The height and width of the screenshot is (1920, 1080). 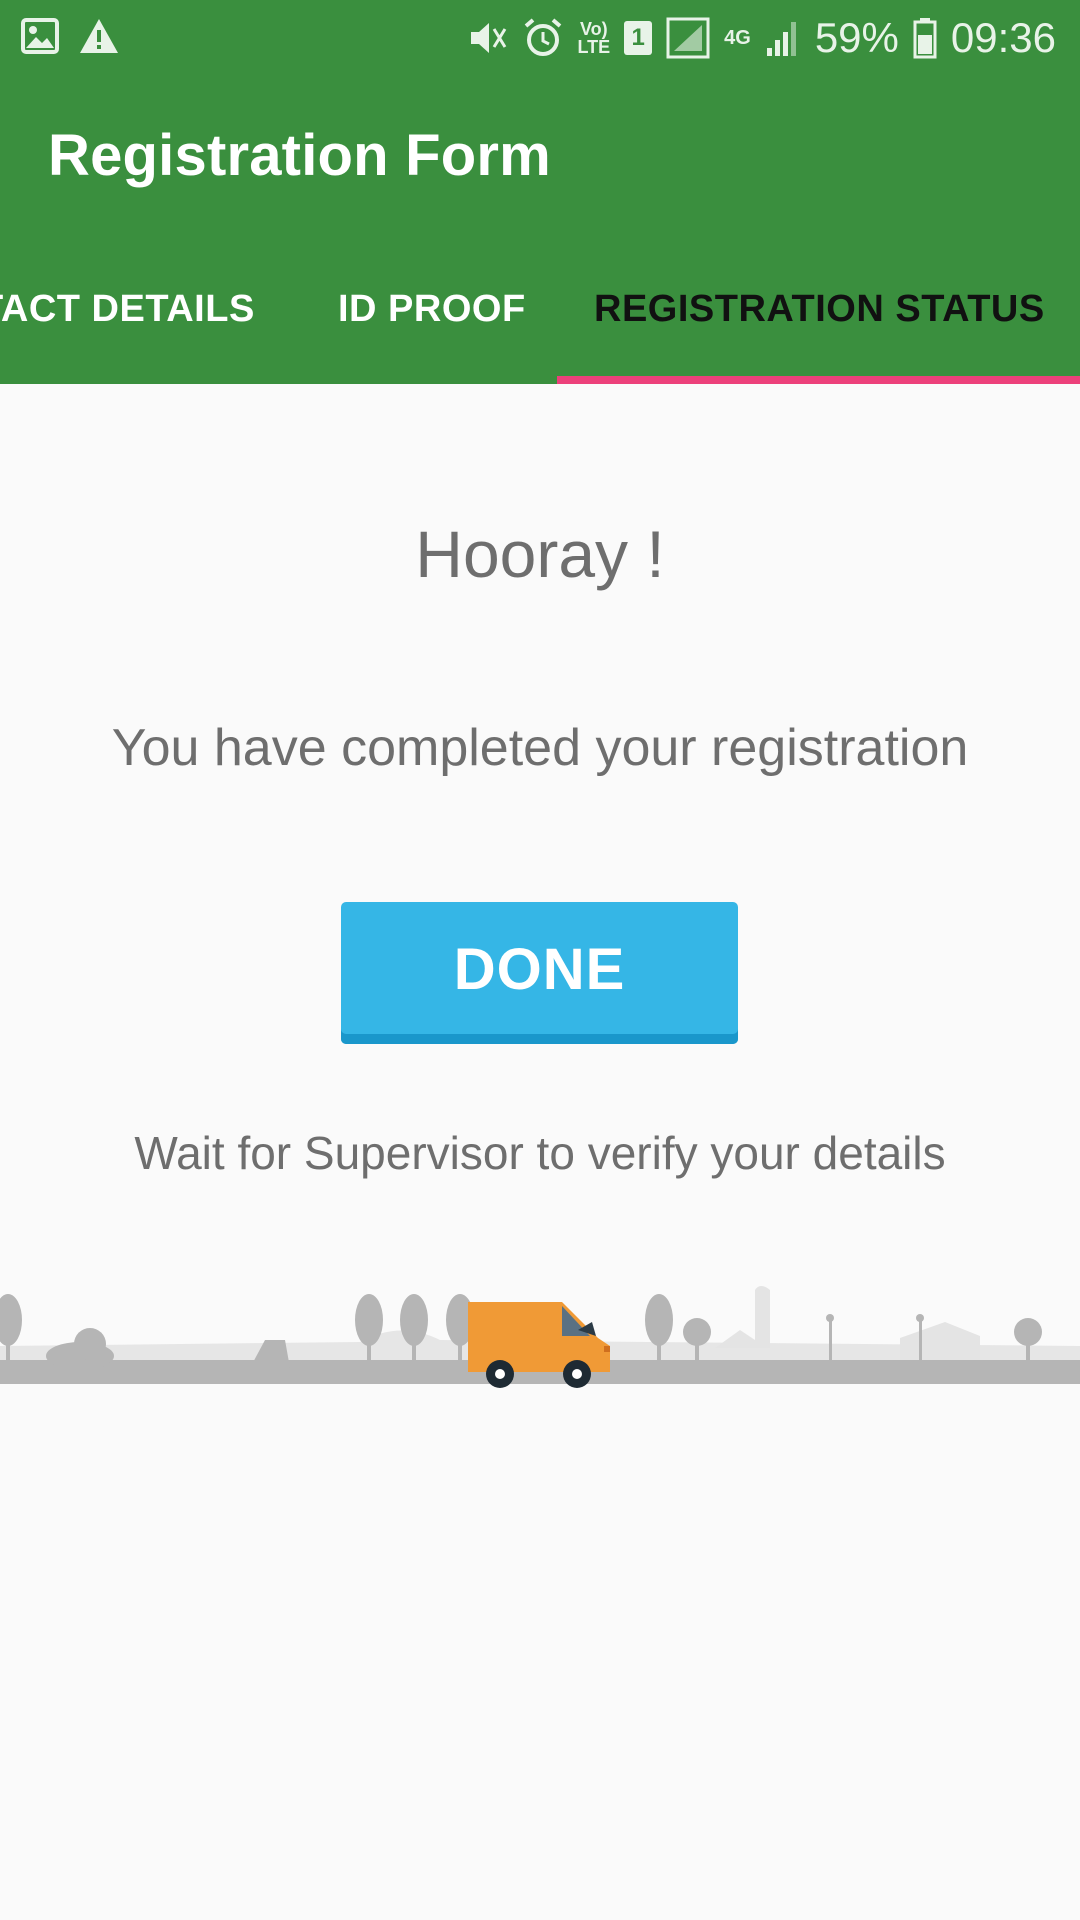 What do you see at coordinates (1003, 37) in the screenshot?
I see `clock: 09:36` at bounding box center [1003, 37].